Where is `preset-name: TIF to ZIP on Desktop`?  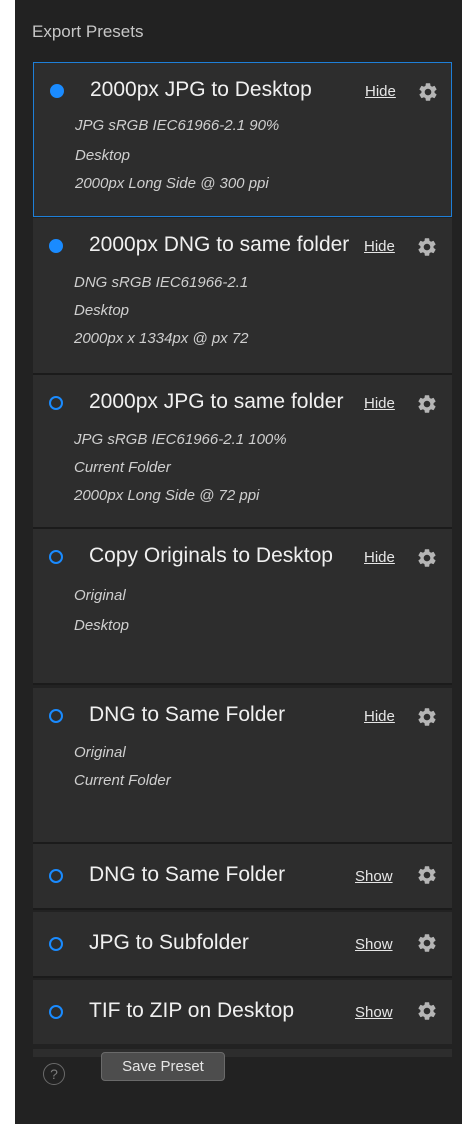 preset-name: TIF to ZIP on Desktop is located at coordinates (192, 1010).